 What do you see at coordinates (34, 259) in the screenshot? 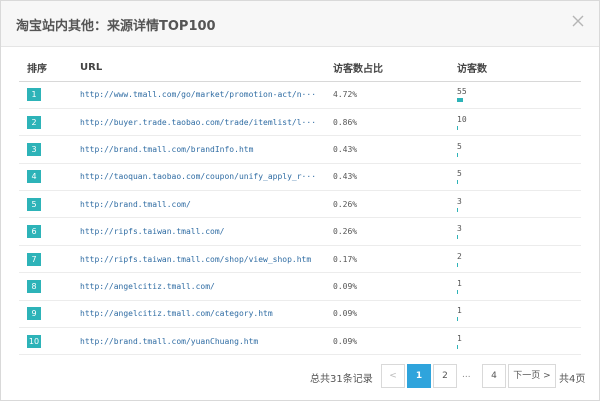
I see `rank-badge: 7` at bounding box center [34, 259].